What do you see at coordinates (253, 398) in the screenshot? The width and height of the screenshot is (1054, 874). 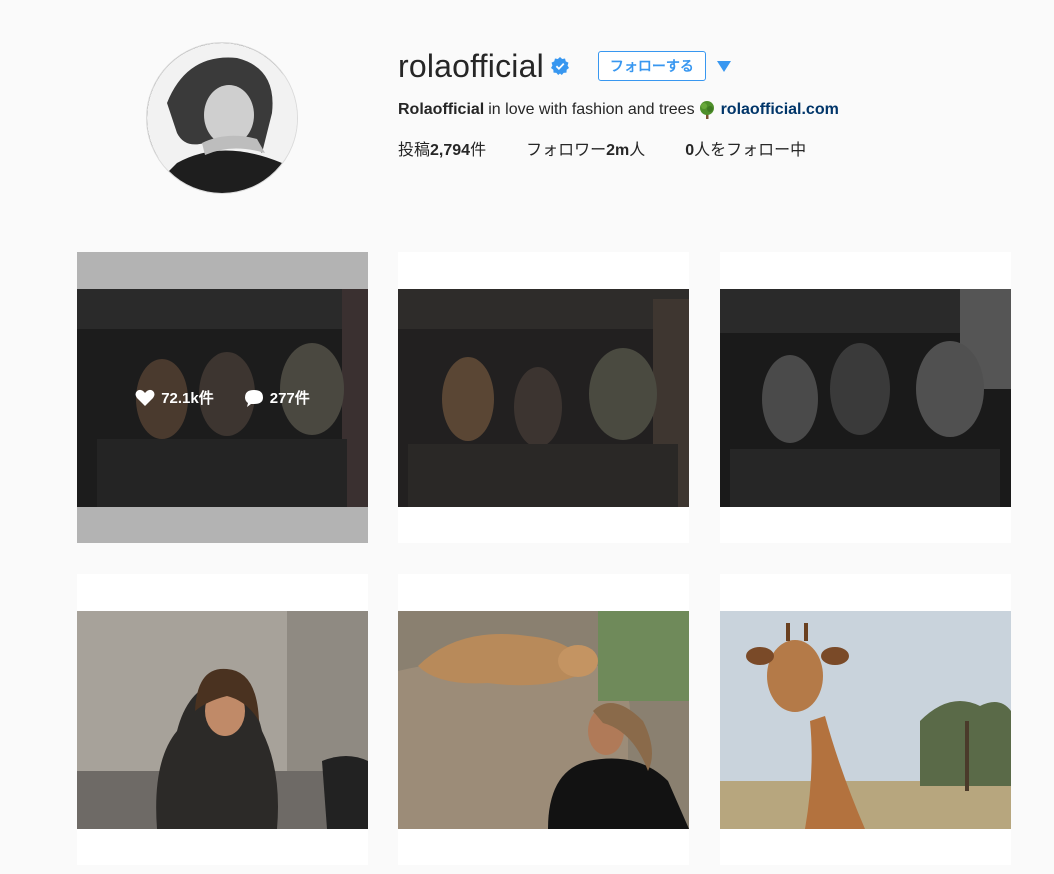 I see `comment-icon` at bounding box center [253, 398].